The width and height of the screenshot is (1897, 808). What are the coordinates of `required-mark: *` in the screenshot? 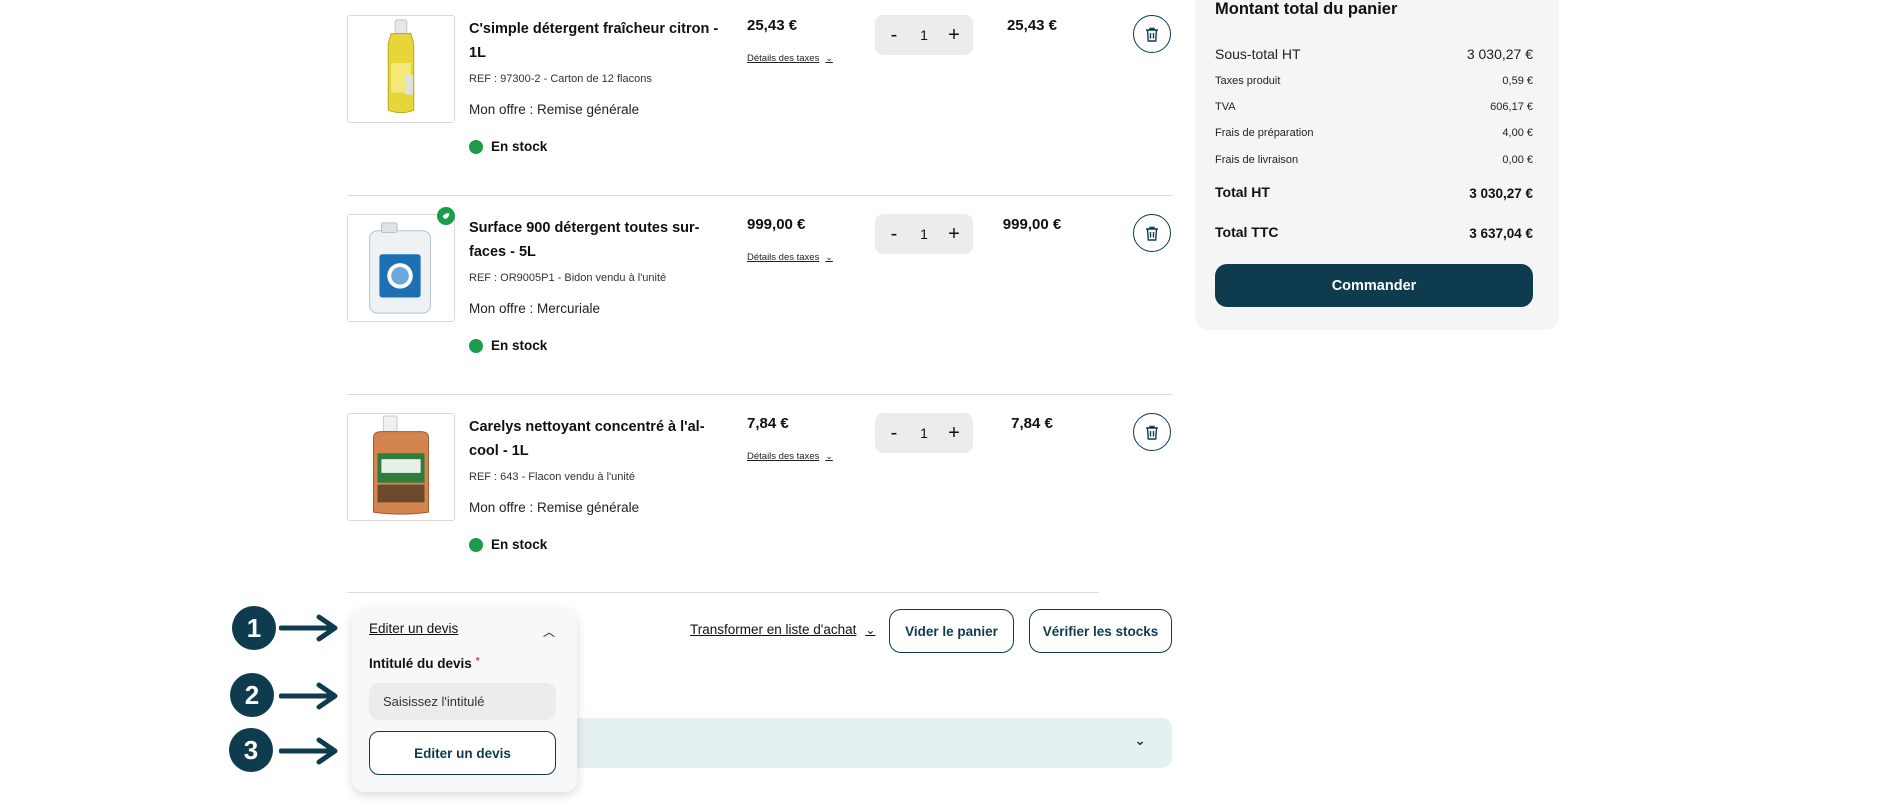 It's located at (477, 661).